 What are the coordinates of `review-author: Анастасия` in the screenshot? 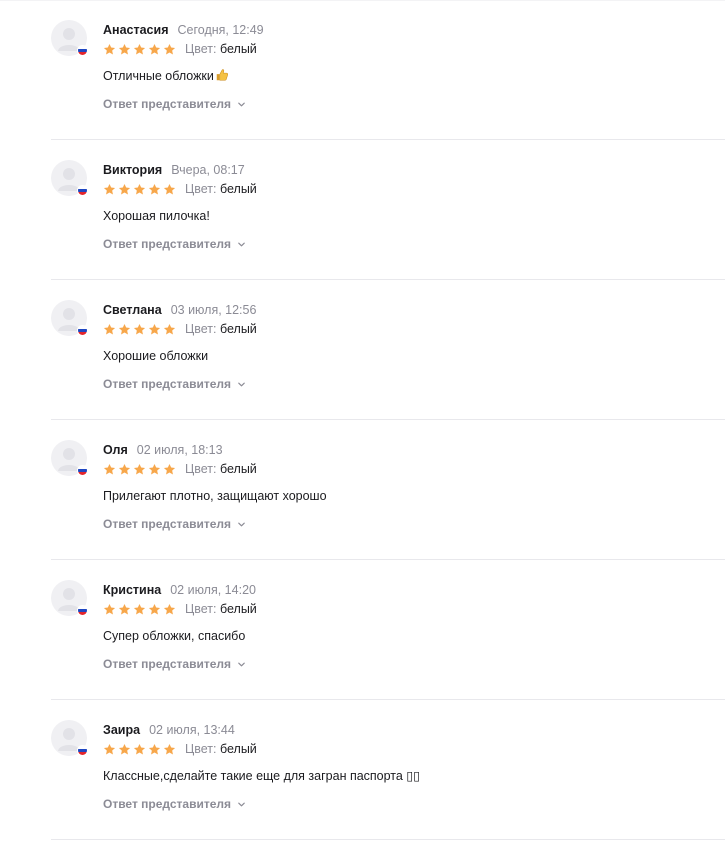 It's located at (136, 30).